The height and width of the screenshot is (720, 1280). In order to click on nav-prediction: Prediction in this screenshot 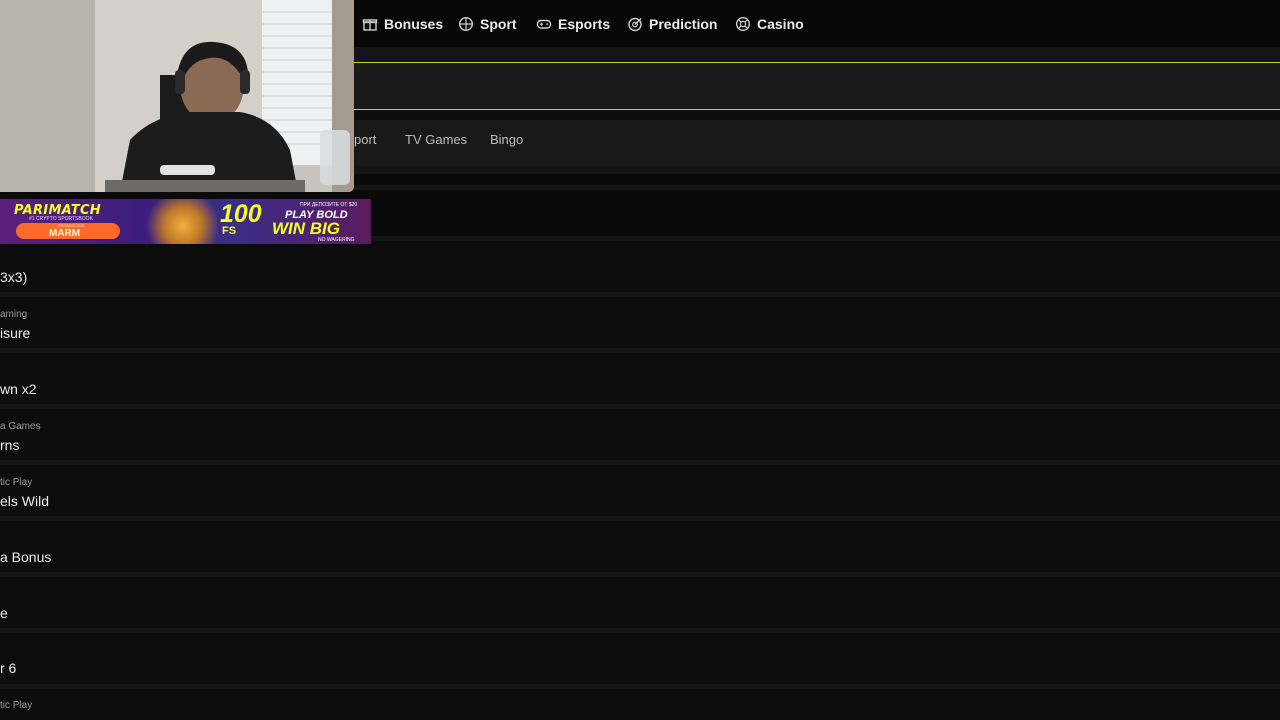, I will do `click(672, 24)`.